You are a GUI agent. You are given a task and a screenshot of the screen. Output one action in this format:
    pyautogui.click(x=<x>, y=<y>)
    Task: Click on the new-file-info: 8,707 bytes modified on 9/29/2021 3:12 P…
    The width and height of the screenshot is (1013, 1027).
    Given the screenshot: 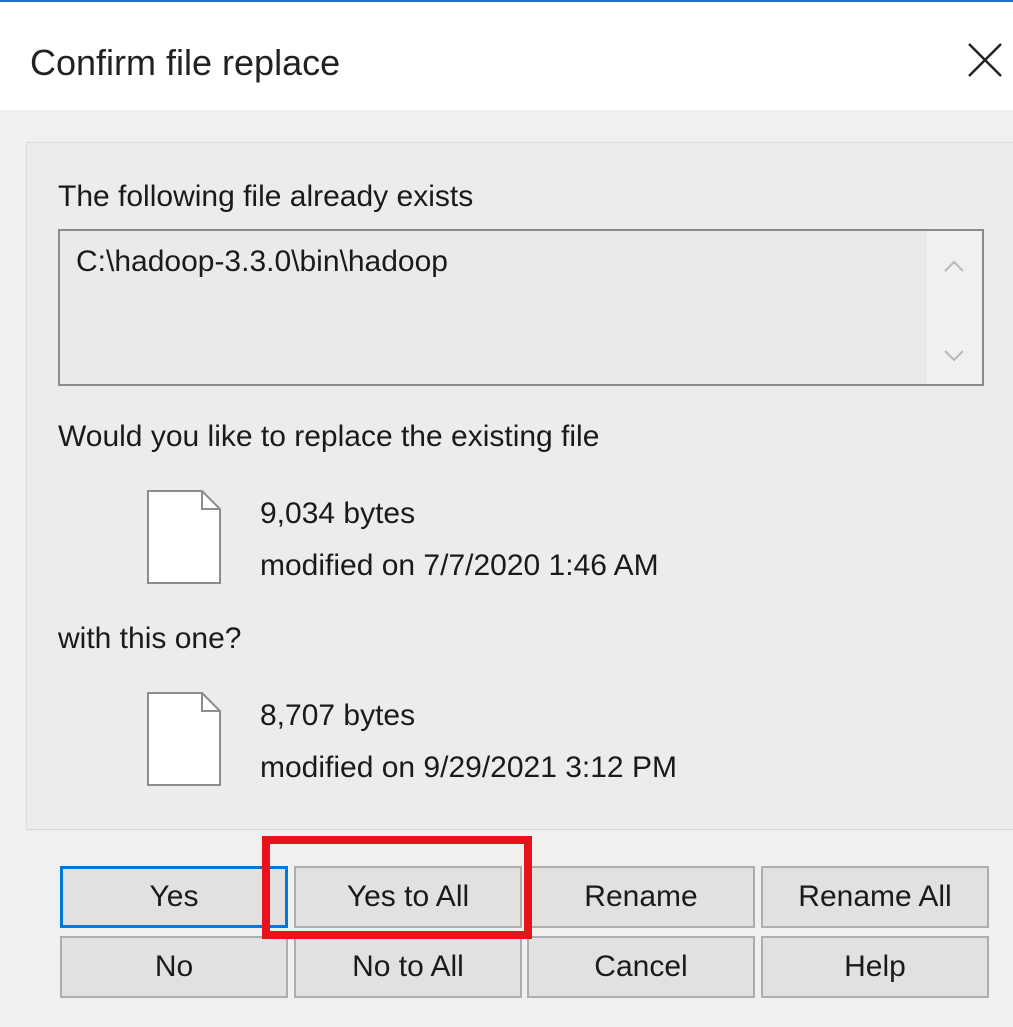 What is the action you would take?
    pyautogui.click(x=468, y=742)
    